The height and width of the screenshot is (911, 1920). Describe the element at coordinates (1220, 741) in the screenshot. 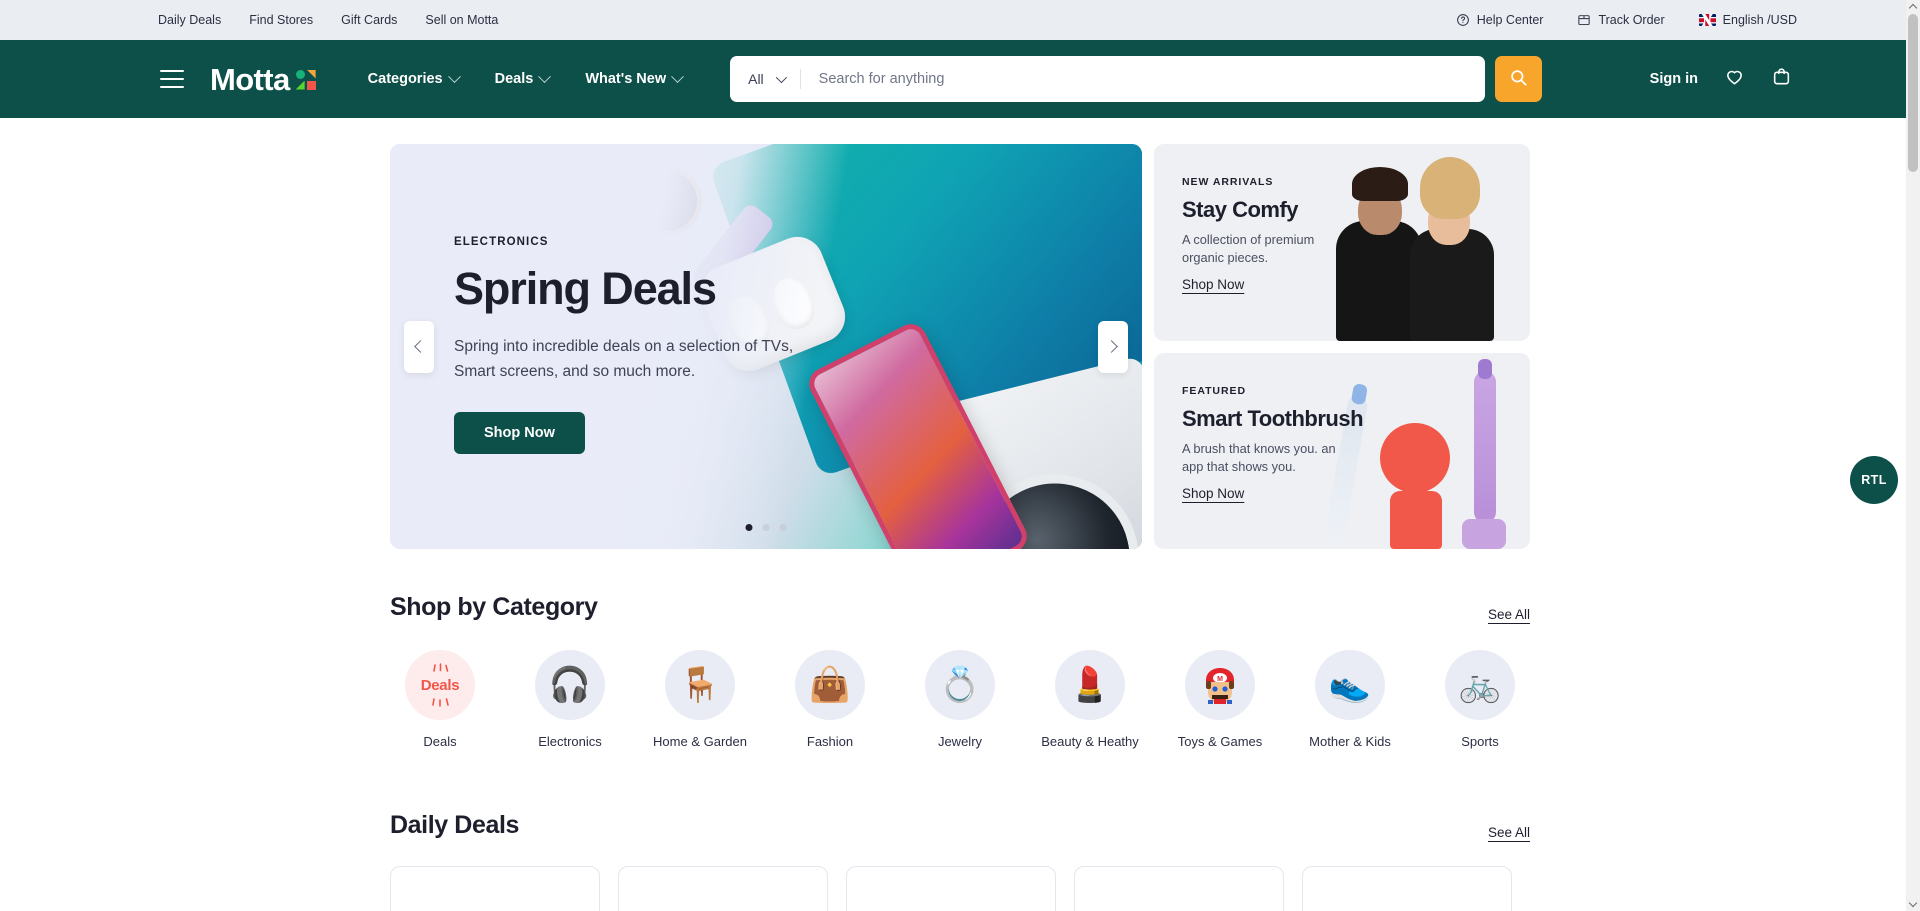

I see `category-label: Toys & Games` at that location.